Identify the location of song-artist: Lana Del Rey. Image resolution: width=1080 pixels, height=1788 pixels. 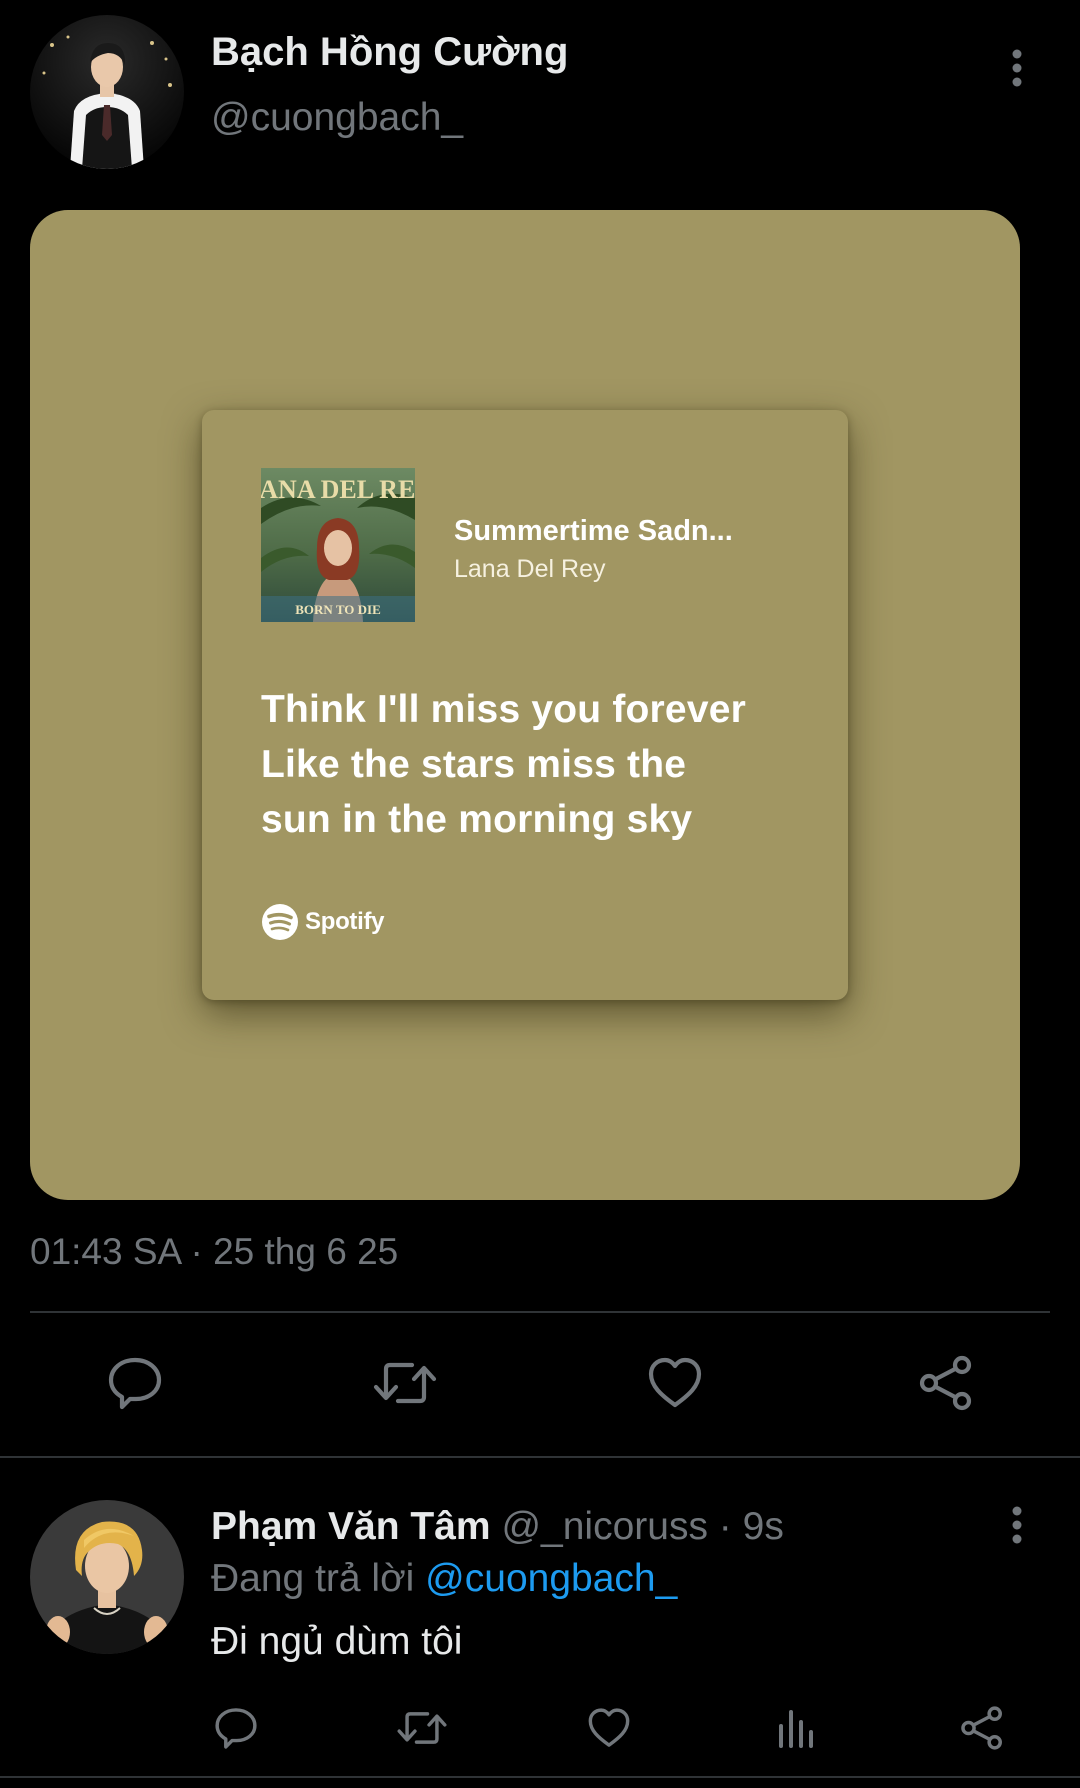
(530, 569).